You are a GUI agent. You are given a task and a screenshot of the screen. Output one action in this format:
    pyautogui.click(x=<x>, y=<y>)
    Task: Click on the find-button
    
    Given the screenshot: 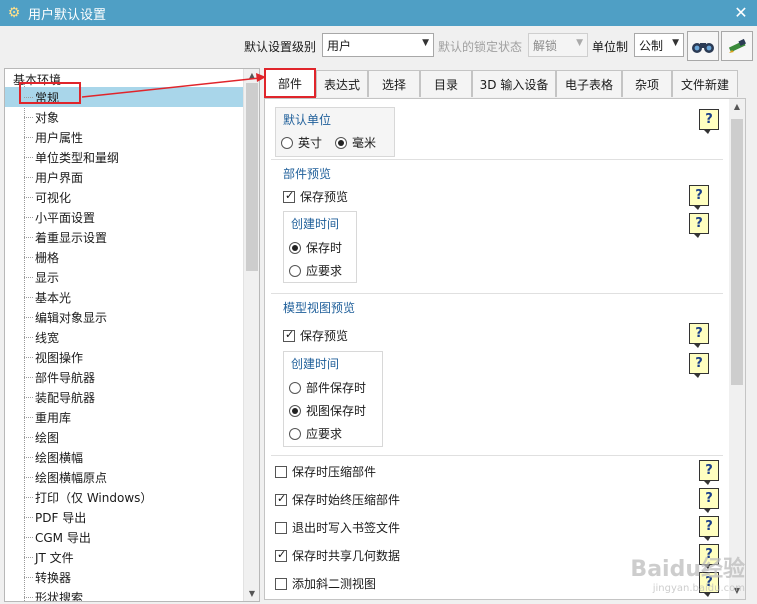 What is the action you would take?
    pyautogui.click(x=703, y=46)
    